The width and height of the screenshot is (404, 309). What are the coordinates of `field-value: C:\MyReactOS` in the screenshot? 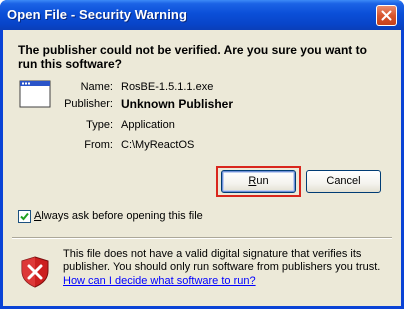 It's located at (158, 145).